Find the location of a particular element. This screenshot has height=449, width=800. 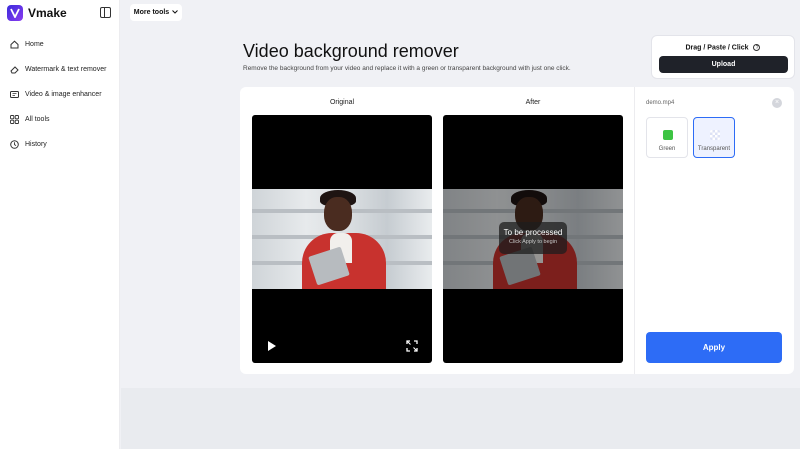

processing-hint: Click Apply to begin is located at coordinates (533, 242).